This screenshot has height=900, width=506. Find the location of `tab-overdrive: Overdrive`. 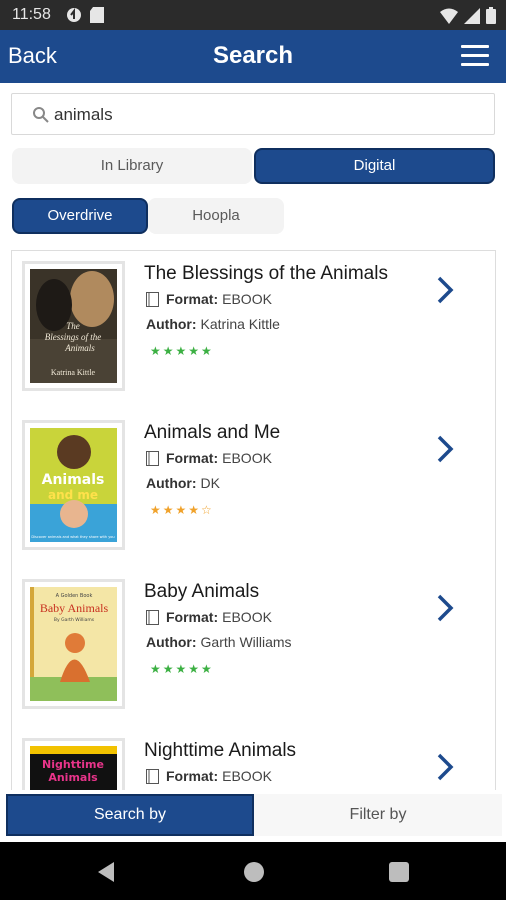

tab-overdrive: Overdrive is located at coordinates (80, 216).